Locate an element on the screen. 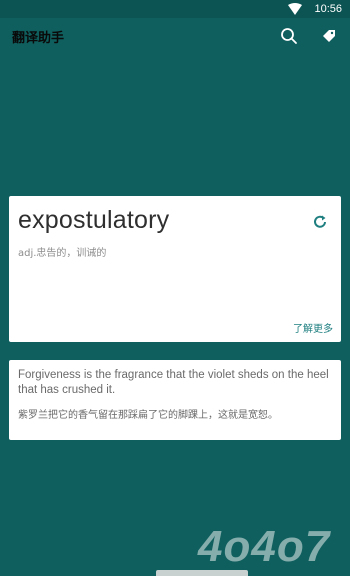 The height and width of the screenshot is (576, 350). tag-icon is located at coordinates (329, 36).